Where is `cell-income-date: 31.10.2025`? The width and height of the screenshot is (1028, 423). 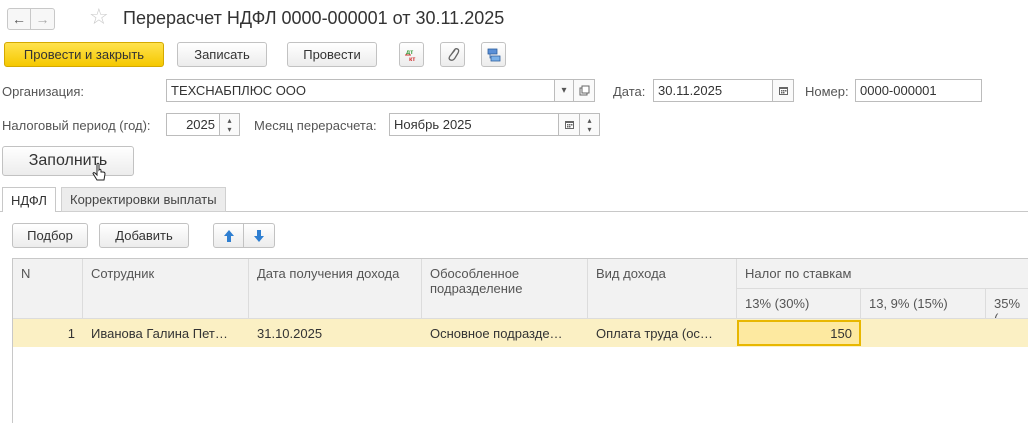 cell-income-date: 31.10.2025 is located at coordinates (335, 333).